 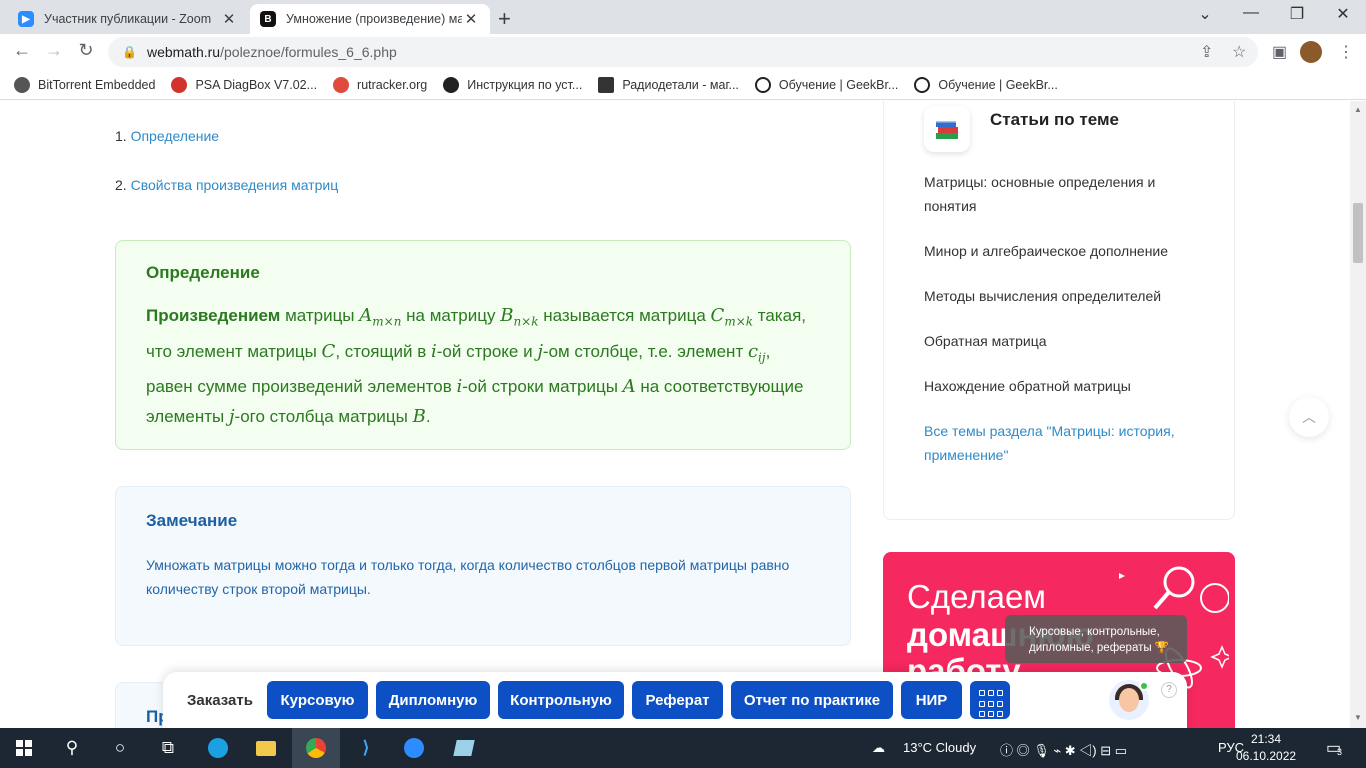 What do you see at coordinates (433, 700) in the screenshot?
I see `order-diploma-button: Дипломную` at bounding box center [433, 700].